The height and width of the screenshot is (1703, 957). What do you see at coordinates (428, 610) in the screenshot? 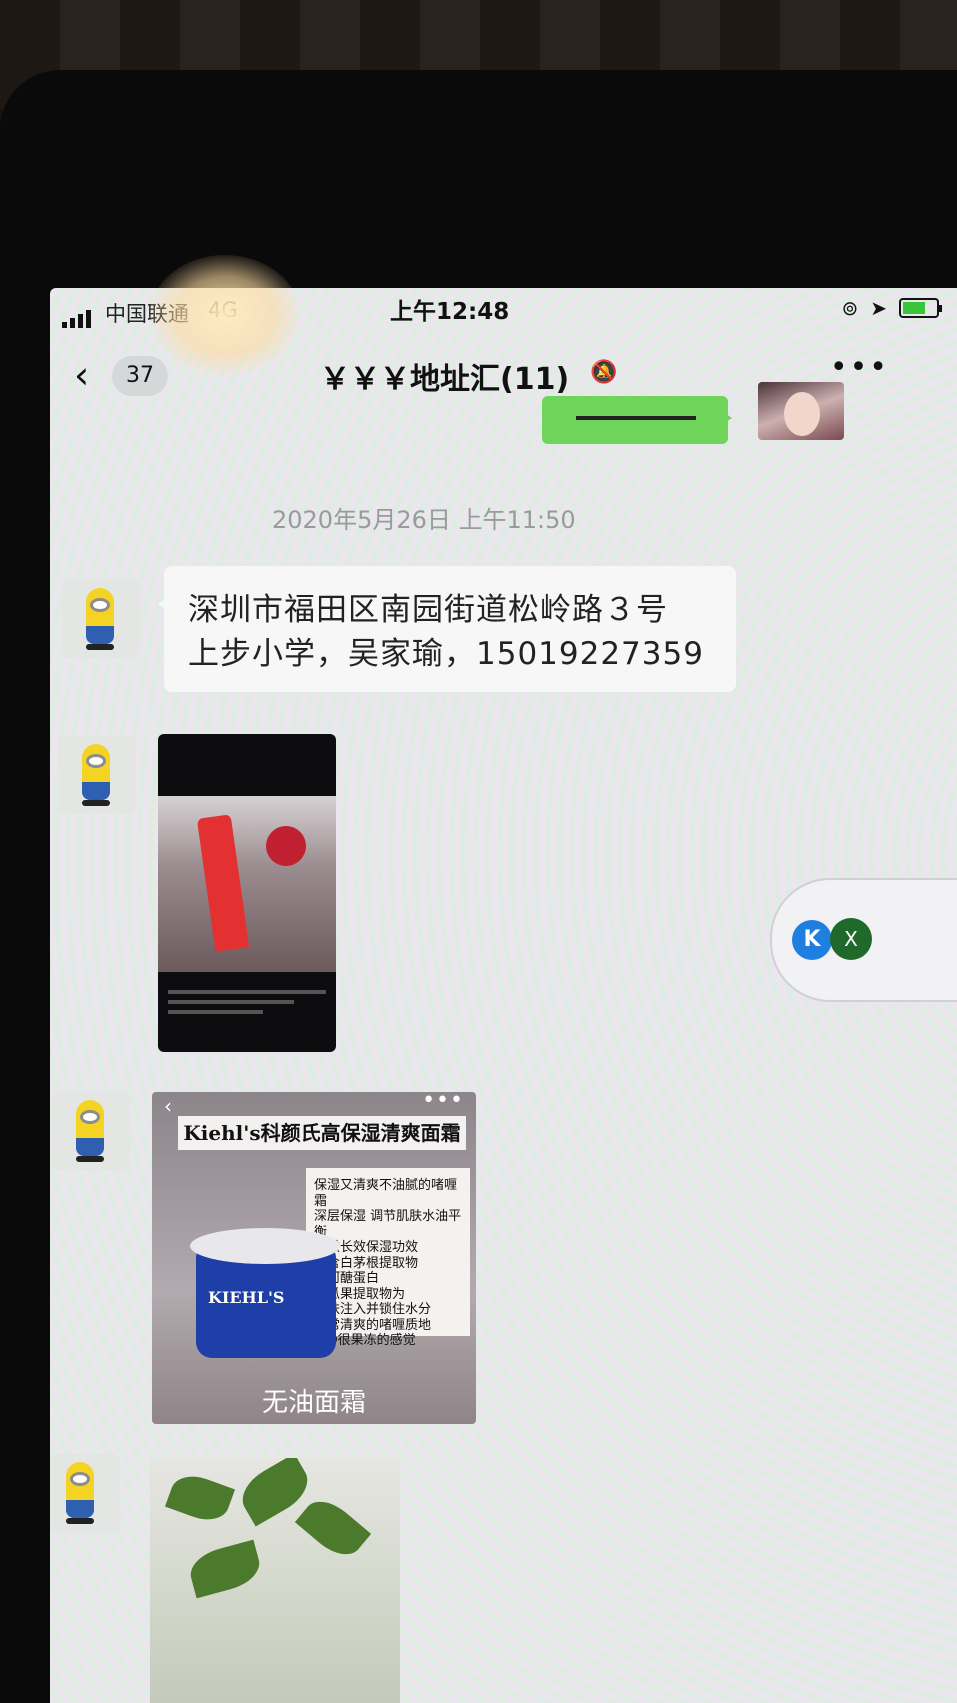
I see `address-line-1: 深圳市福田区南园街道松岭路３号` at bounding box center [428, 610].